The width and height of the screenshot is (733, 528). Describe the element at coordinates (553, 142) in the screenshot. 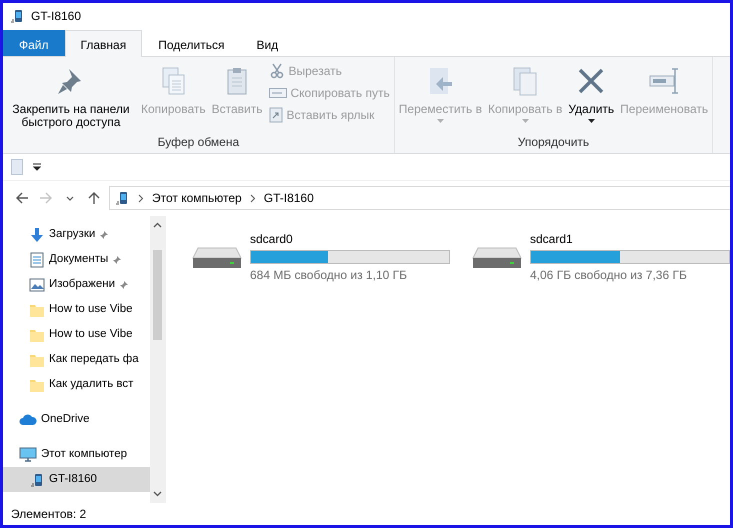

I see `group-label: Упорядочить` at that location.